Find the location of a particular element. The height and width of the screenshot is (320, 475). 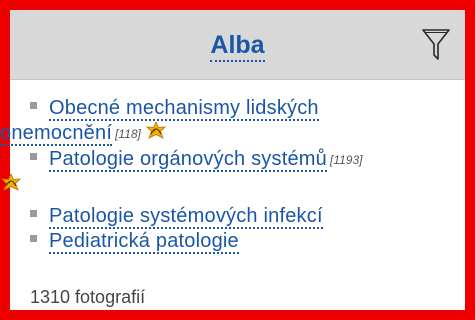

item-count: [118] is located at coordinates (128, 134).